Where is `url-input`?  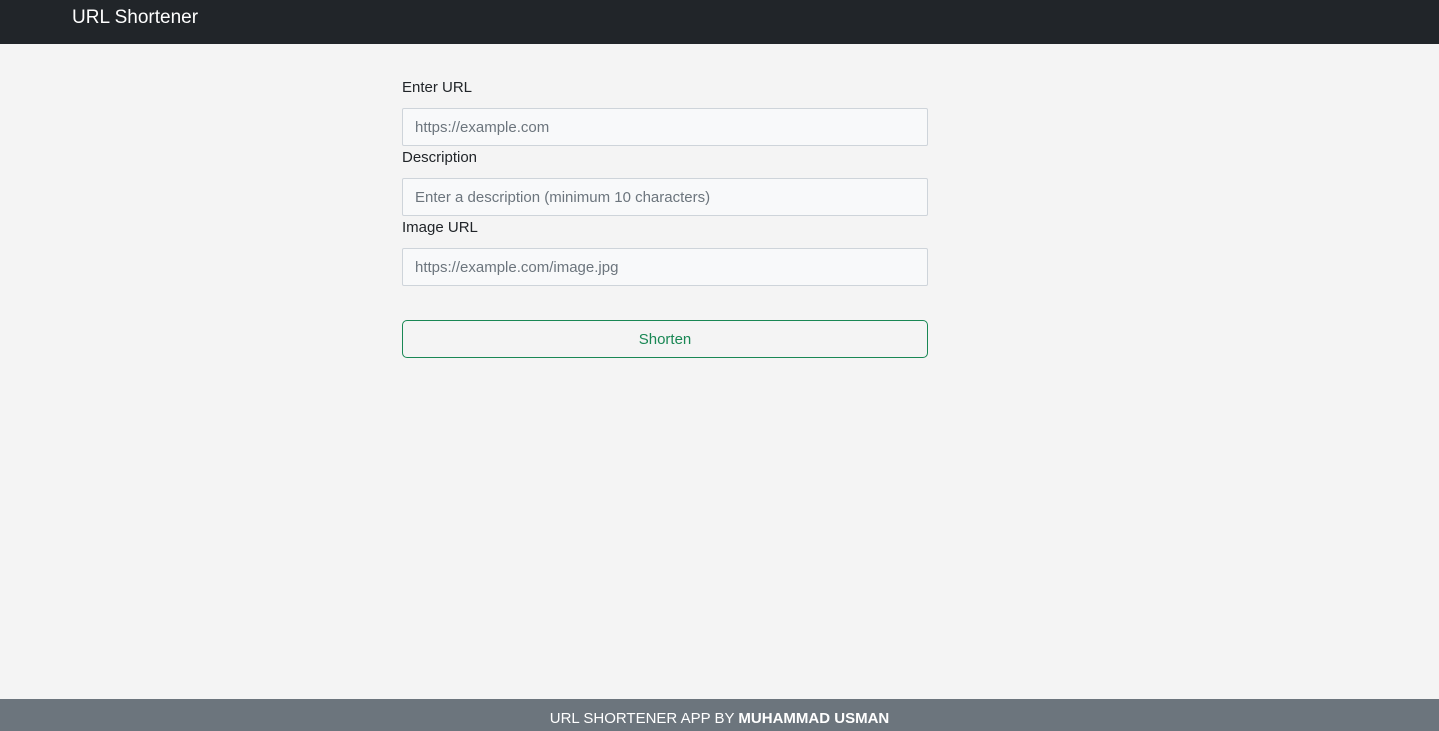
url-input is located at coordinates (665, 127).